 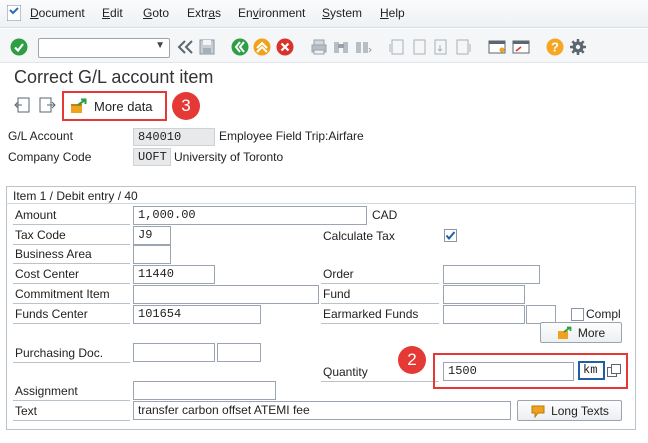 I want to click on exit-icon, so click(x=262, y=47).